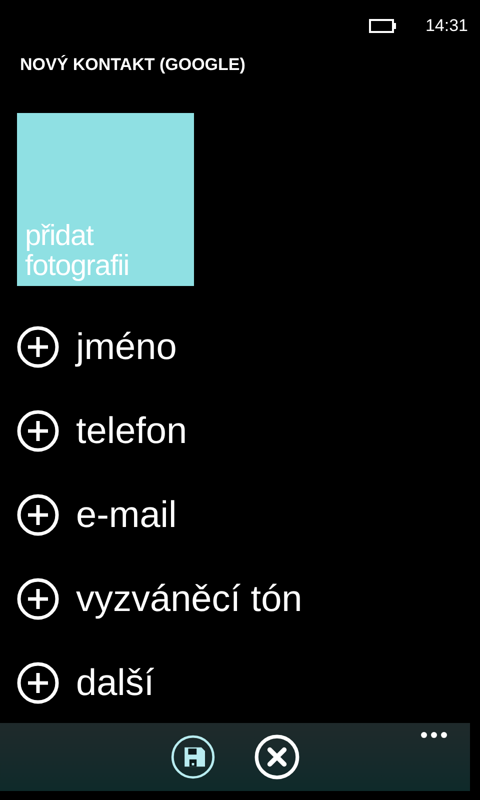 The height and width of the screenshot is (800, 480). What do you see at coordinates (248, 431) in the screenshot?
I see `add-field-button: telefon` at bounding box center [248, 431].